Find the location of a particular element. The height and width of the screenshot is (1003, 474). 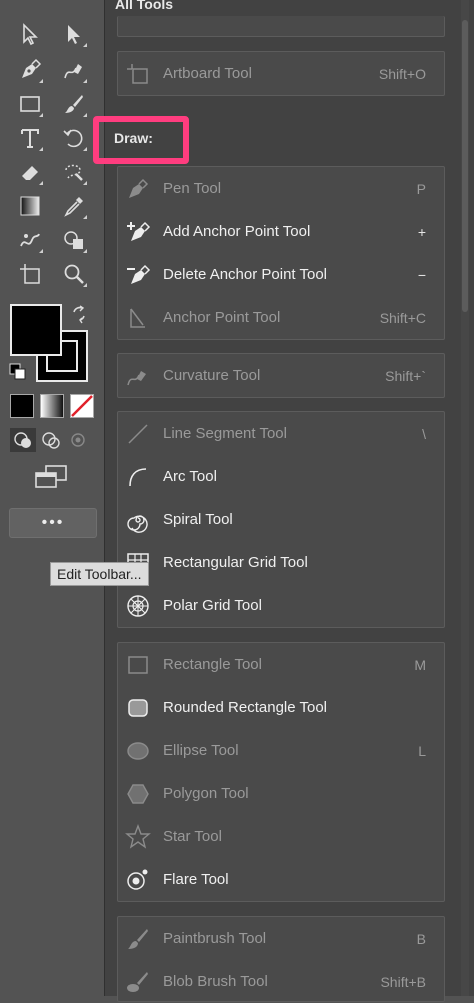

tool-label: Add Anchor Point Tool is located at coordinates (237, 231).